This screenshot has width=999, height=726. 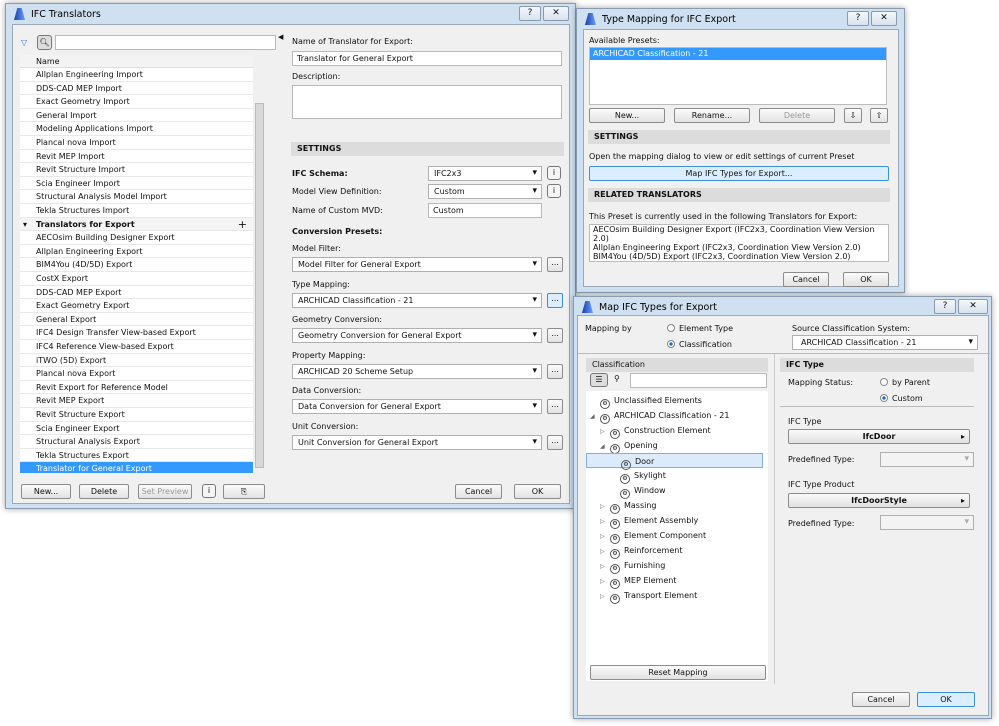 I want to click on export-button: ⇧, so click(x=879, y=115).